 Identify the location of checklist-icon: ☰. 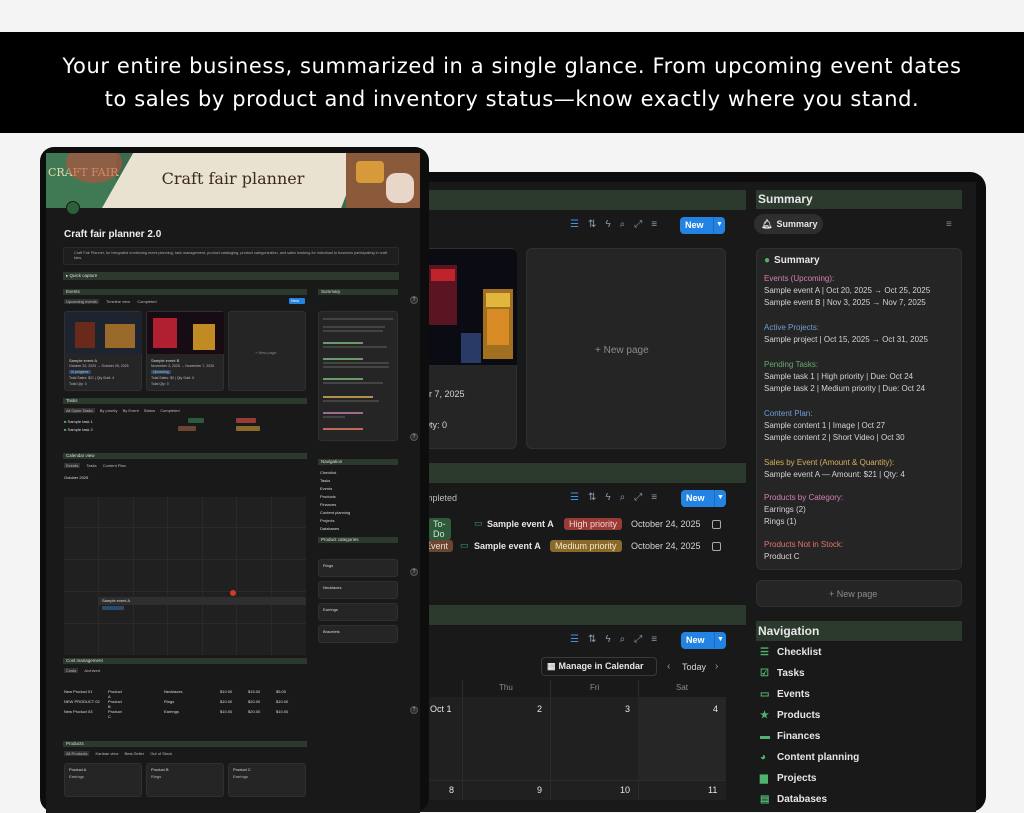
(764, 652).